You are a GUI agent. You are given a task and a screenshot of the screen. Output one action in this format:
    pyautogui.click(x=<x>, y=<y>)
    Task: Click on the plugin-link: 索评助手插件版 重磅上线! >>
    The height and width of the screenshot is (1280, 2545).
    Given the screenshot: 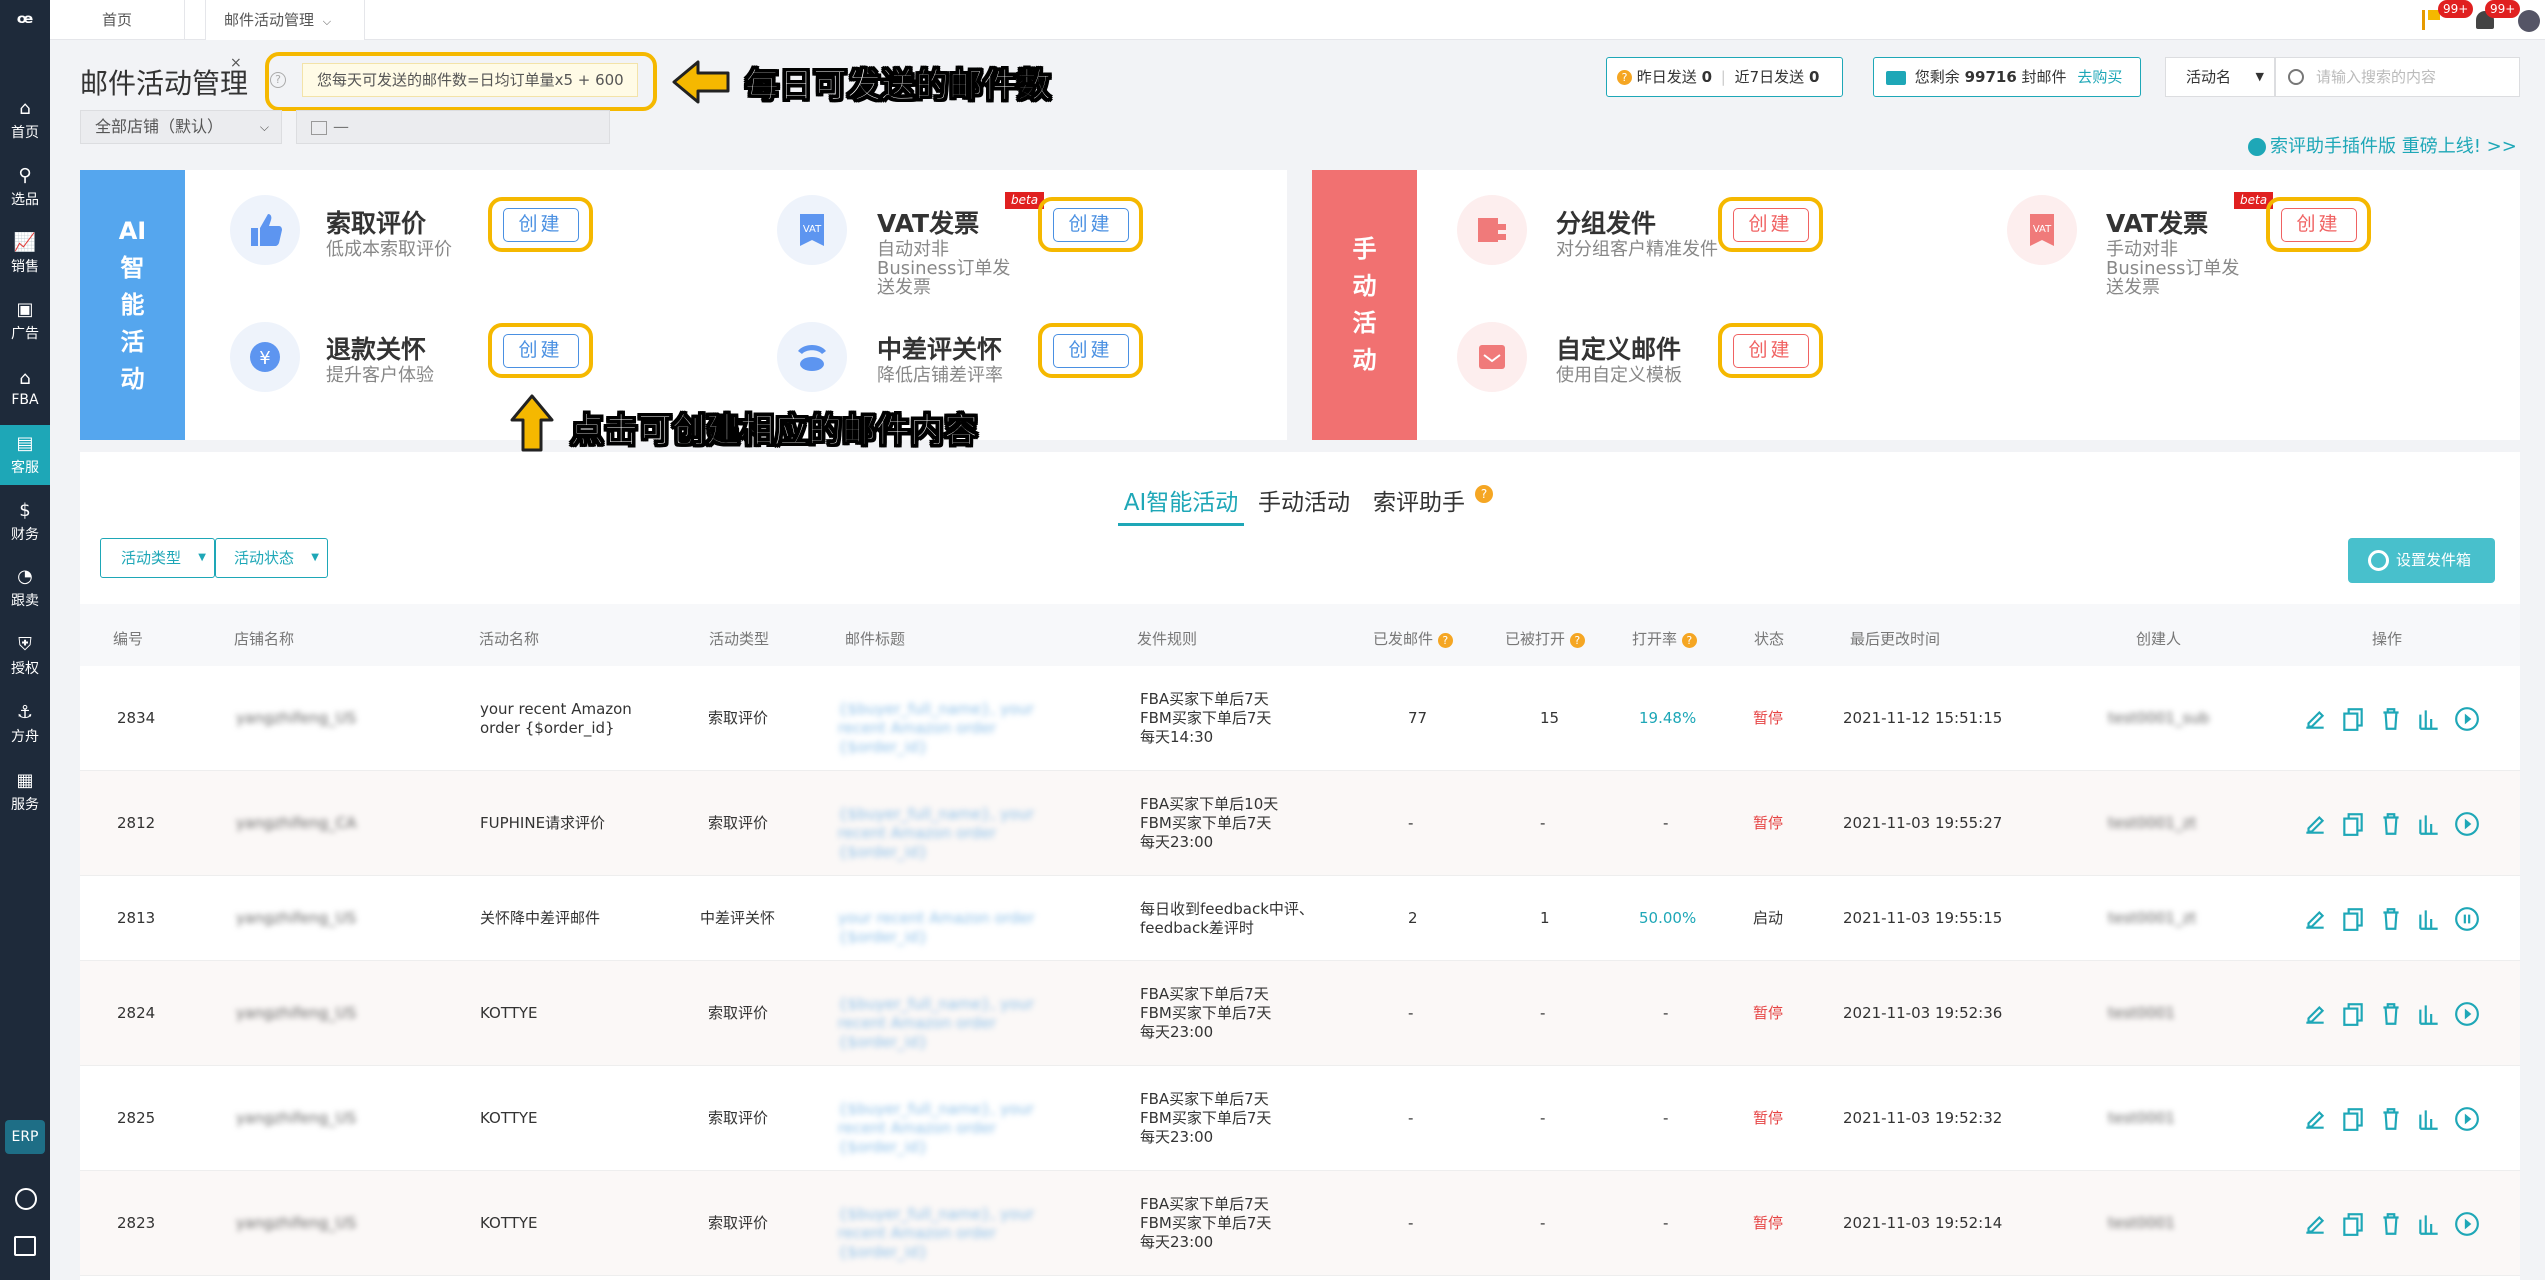 What is the action you would take?
    pyautogui.click(x=2382, y=145)
    